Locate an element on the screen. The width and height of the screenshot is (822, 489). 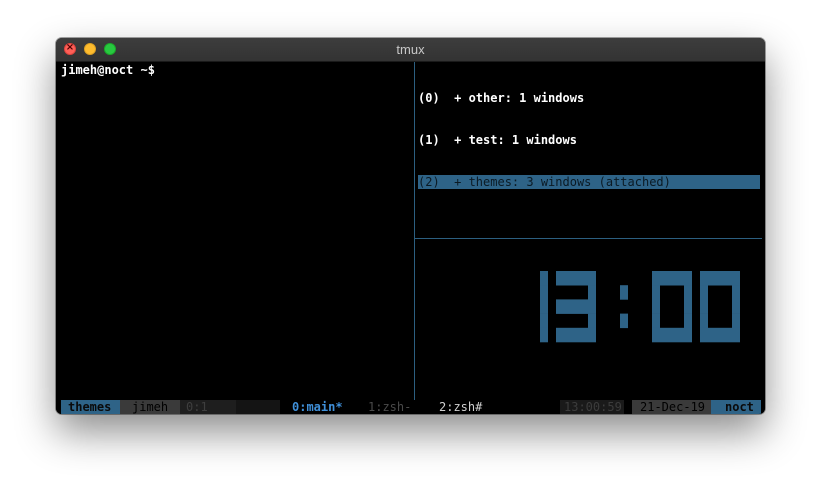
status-hostname: noct is located at coordinates (736, 407).